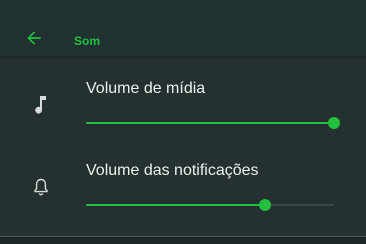 The height and width of the screenshot is (244, 366). What do you see at coordinates (87, 41) in the screenshot?
I see `page-title: Som` at bounding box center [87, 41].